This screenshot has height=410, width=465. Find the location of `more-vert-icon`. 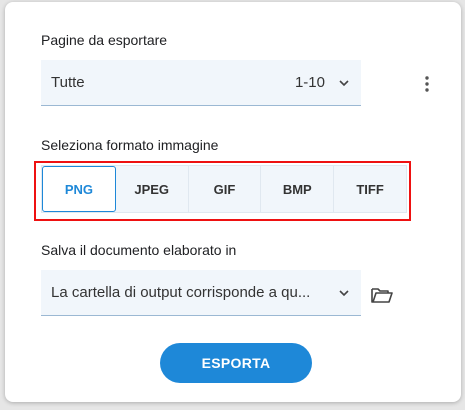

more-vert-icon is located at coordinates (427, 84).